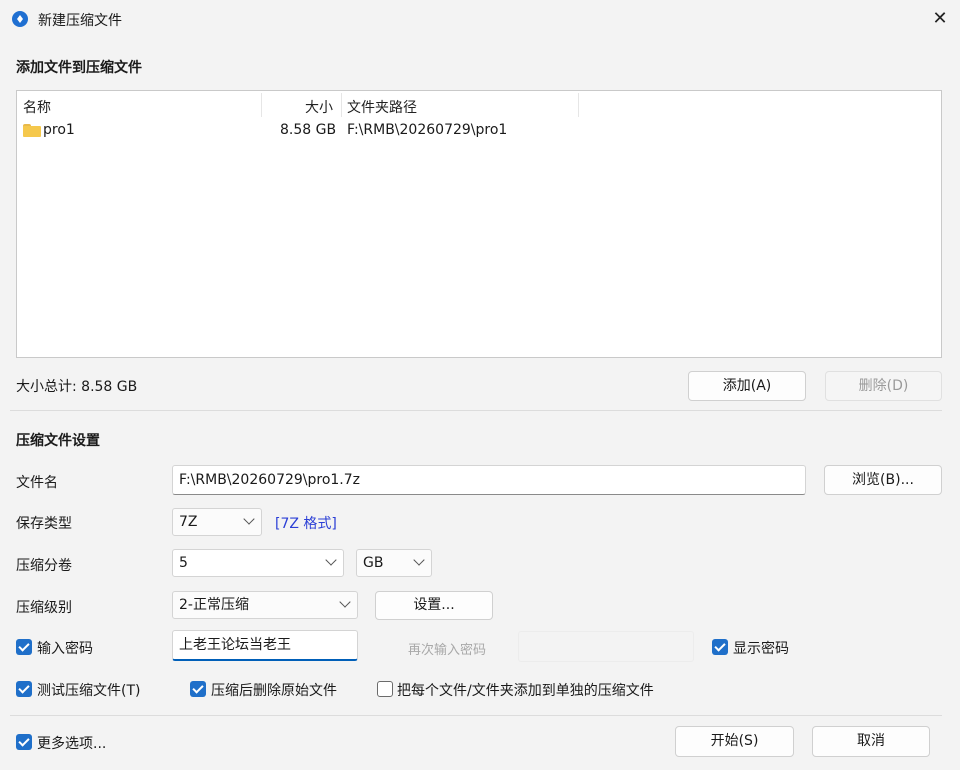 The image size is (960, 770). Describe the element at coordinates (940, 19) in the screenshot. I see `close-icon: ✕` at that location.